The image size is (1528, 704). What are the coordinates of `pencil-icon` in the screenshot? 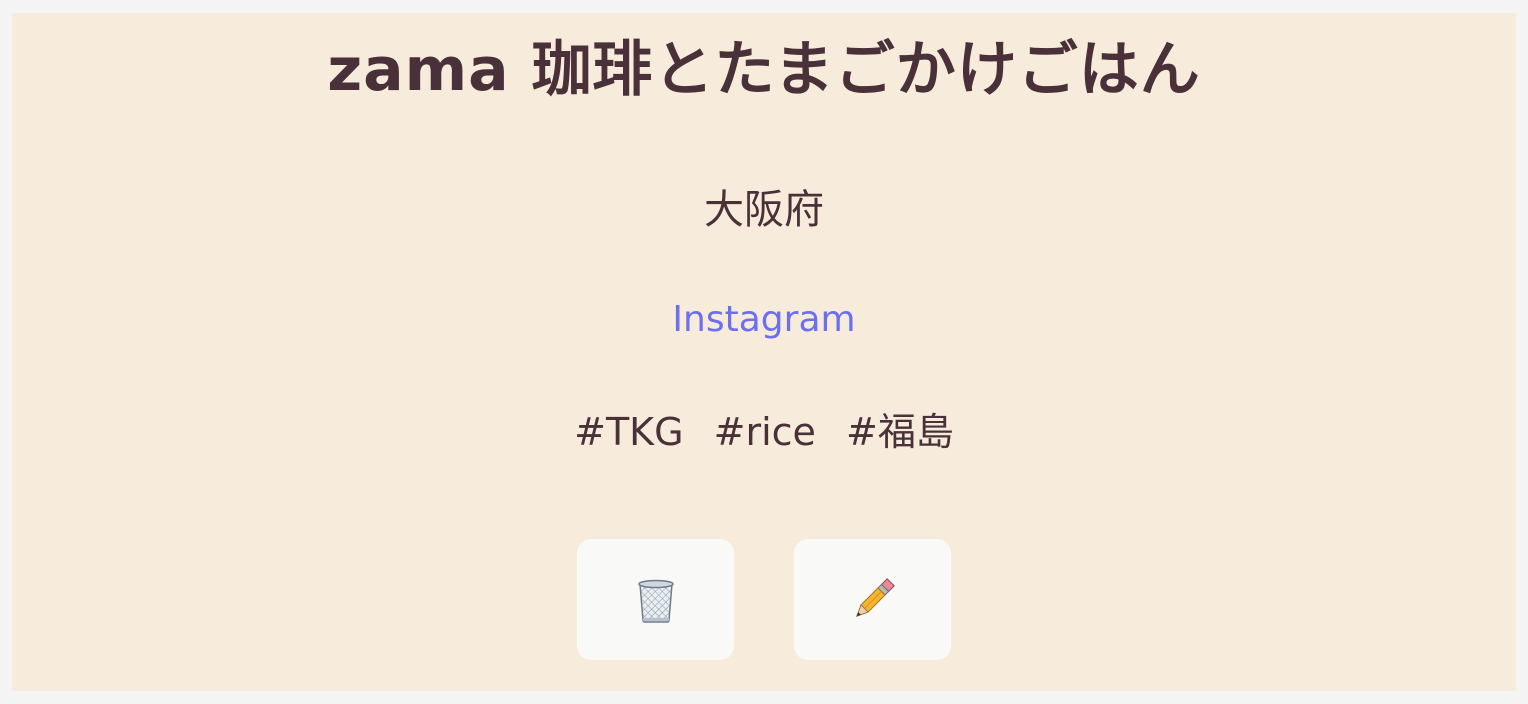 It's located at (873, 600).